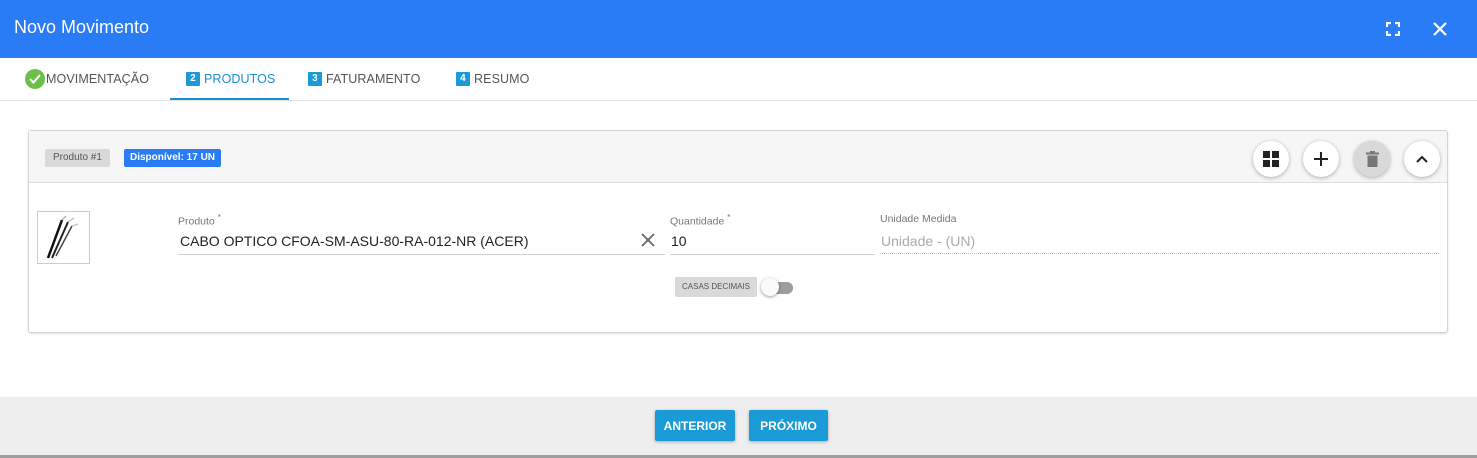 This screenshot has height=458, width=1477. Describe the element at coordinates (373, 79) in the screenshot. I see `tab-label: FATURAMENTO` at that location.